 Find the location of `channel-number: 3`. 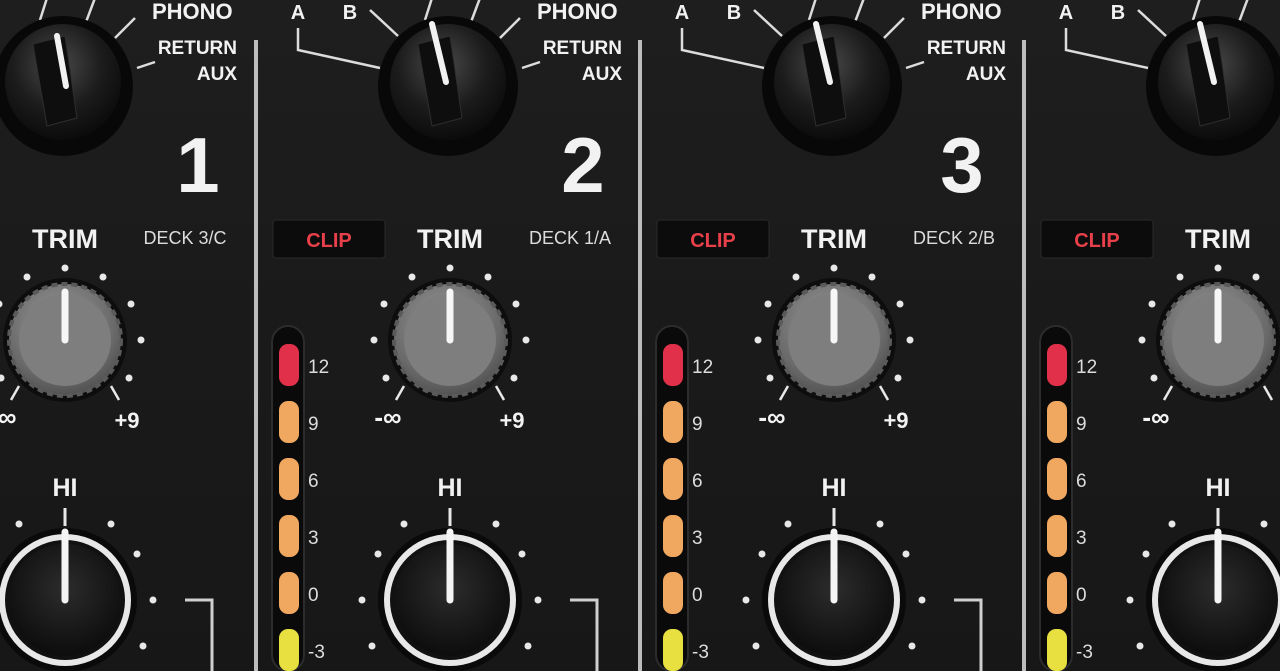

channel-number: 3 is located at coordinates (961, 165).